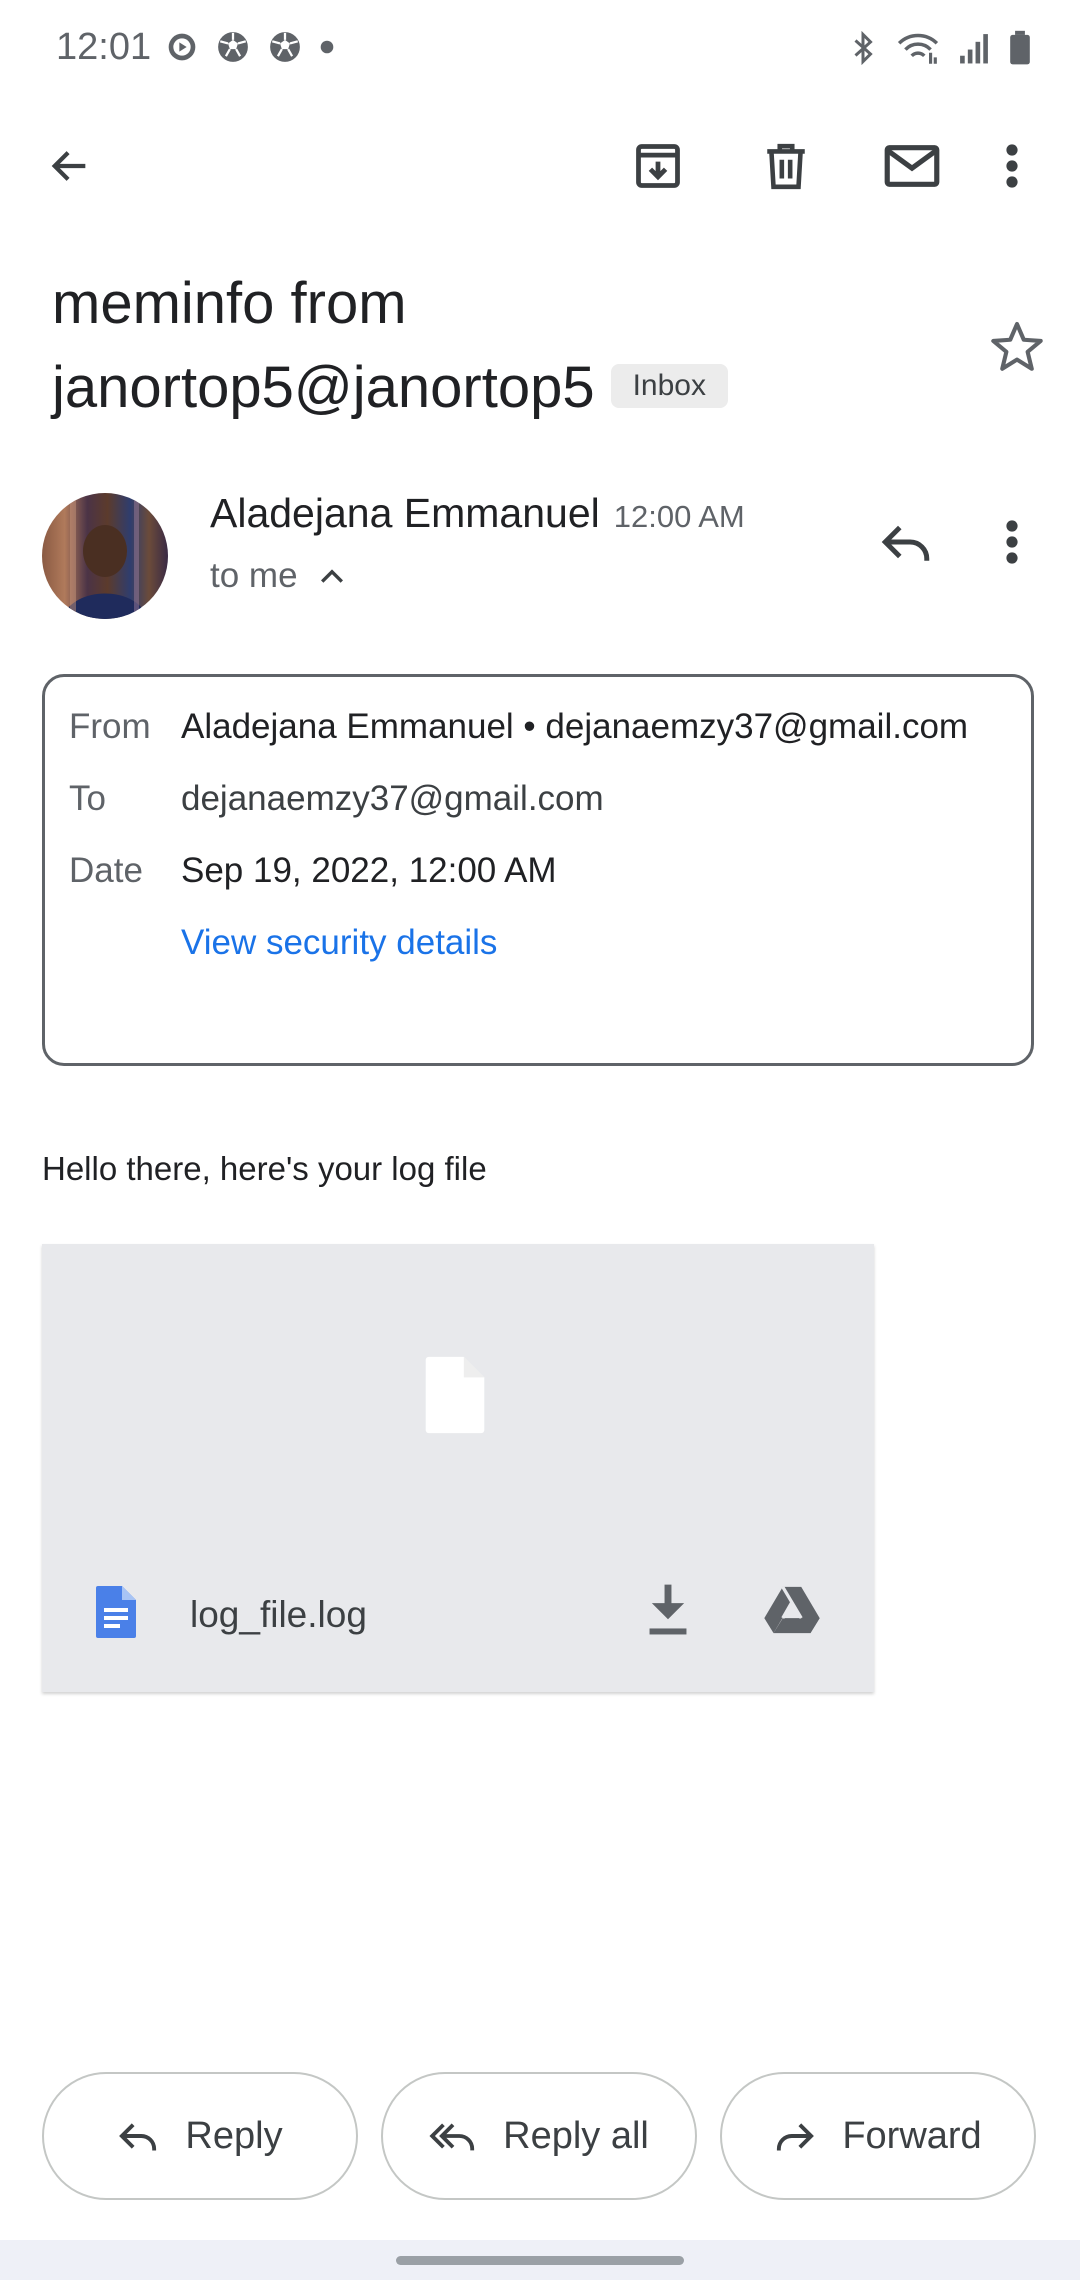  What do you see at coordinates (105, 556) in the screenshot?
I see `avatar` at bounding box center [105, 556].